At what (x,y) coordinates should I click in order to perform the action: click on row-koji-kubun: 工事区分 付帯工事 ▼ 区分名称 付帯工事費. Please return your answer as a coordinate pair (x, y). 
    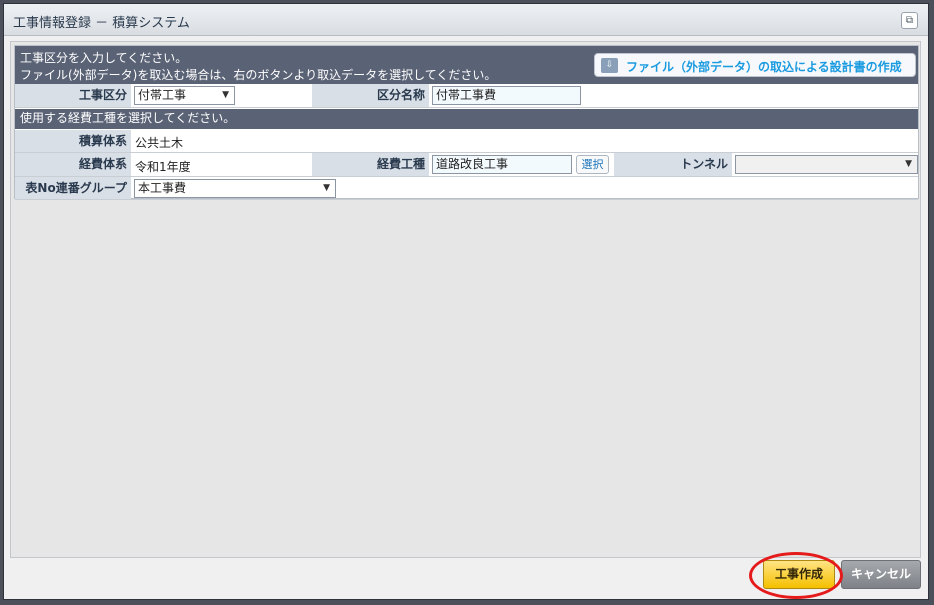
    Looking at the image, I should click on (466, 96).